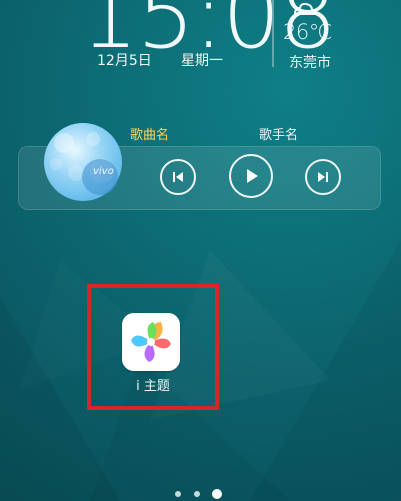  What do you see at coordinates (310, 63) in the screenshot?
I see `weather-city: 东莞市` at bounding box center [310, 63].